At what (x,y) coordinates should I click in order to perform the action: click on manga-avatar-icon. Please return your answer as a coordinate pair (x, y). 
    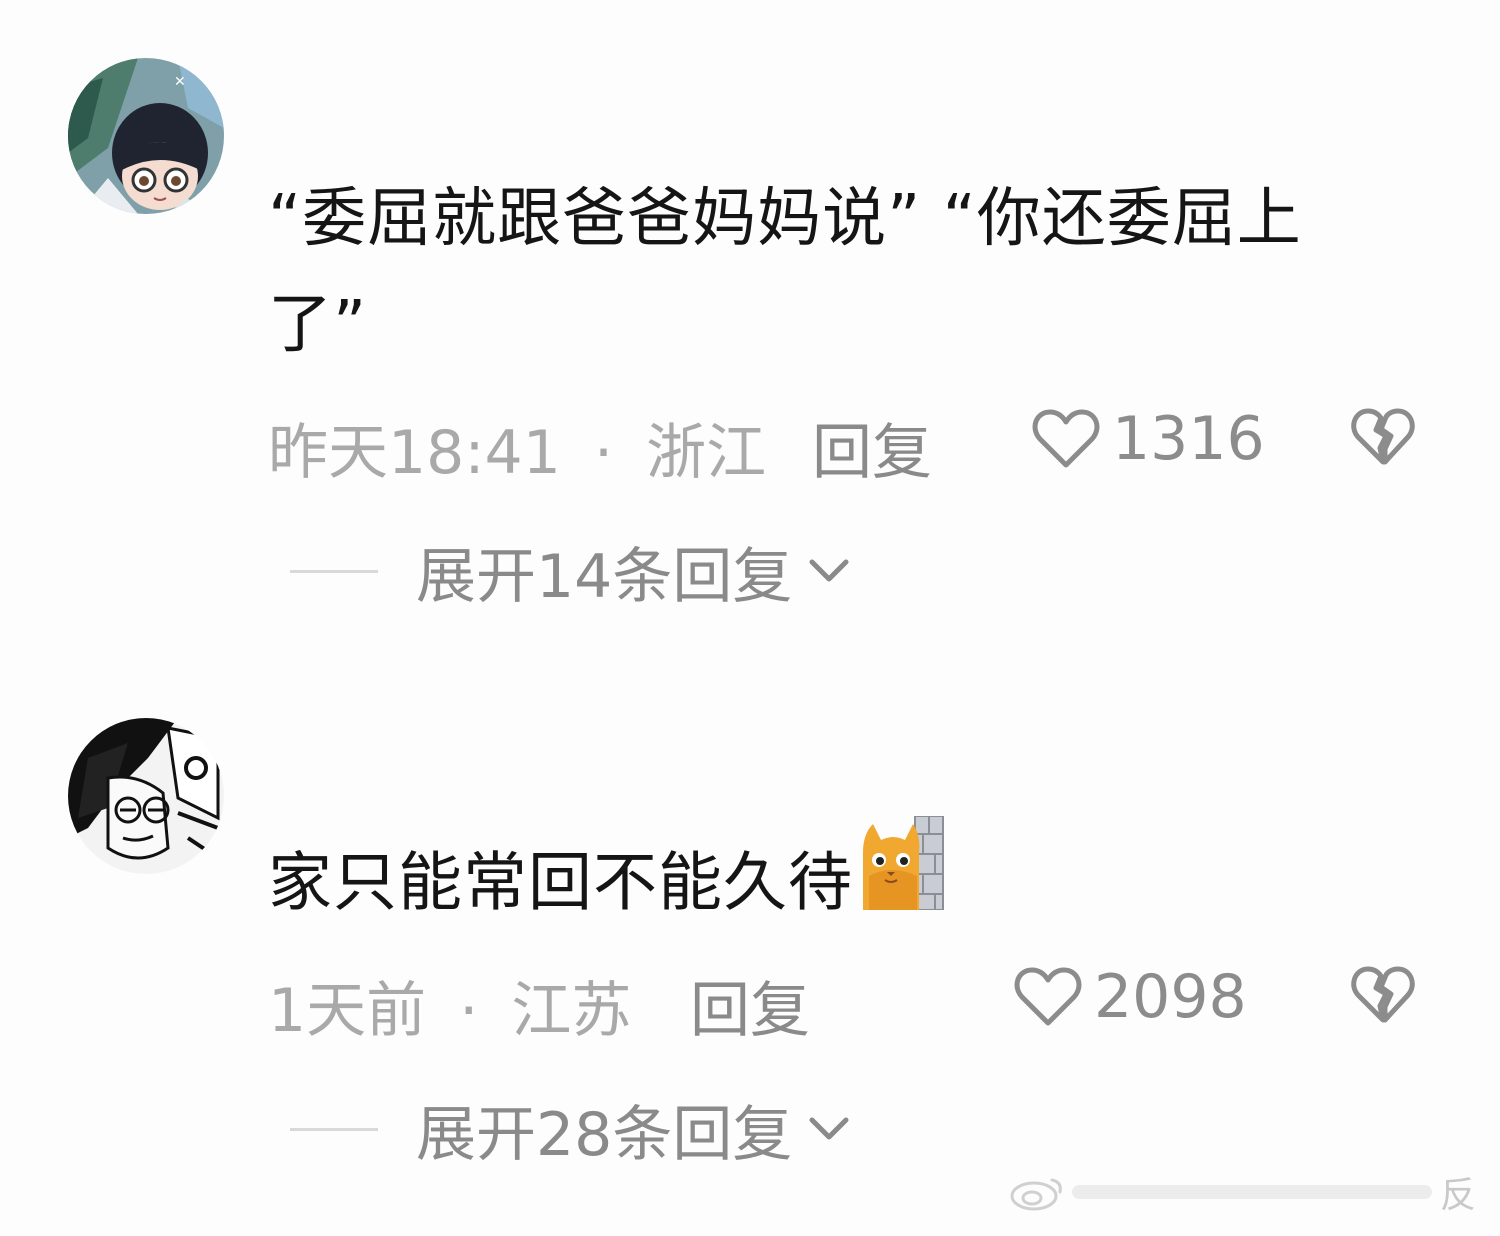
    Looking at the image, I should click on (146, 796).